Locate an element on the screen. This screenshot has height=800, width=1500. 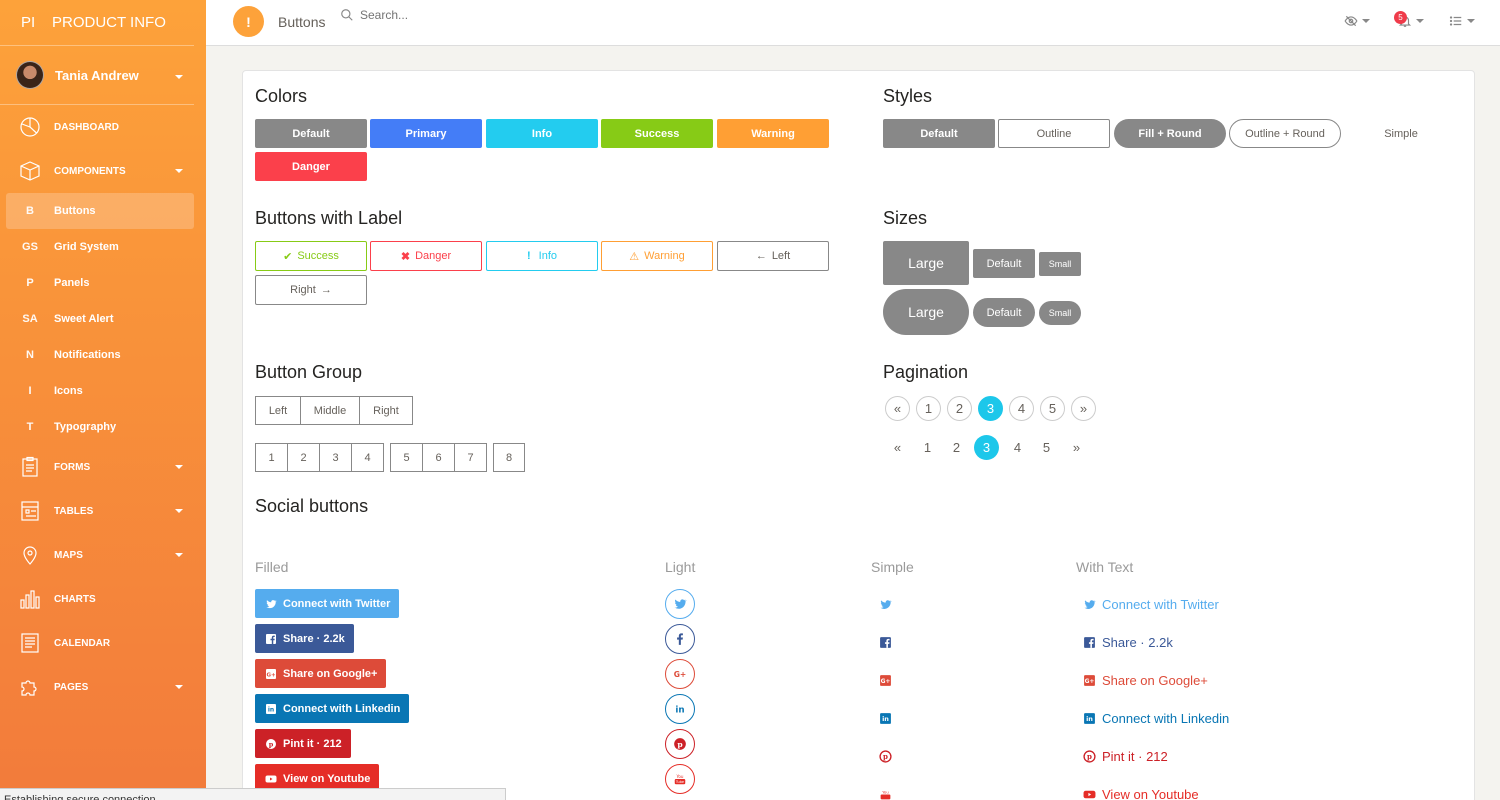
brand-name: PRODUCT INFO is located at coordinates (109, 22).